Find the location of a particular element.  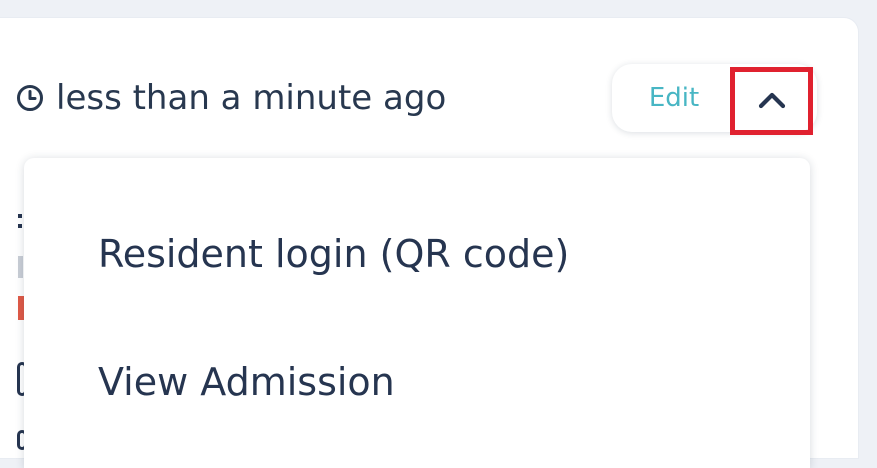

background-content is located at coordinates (12, 330).